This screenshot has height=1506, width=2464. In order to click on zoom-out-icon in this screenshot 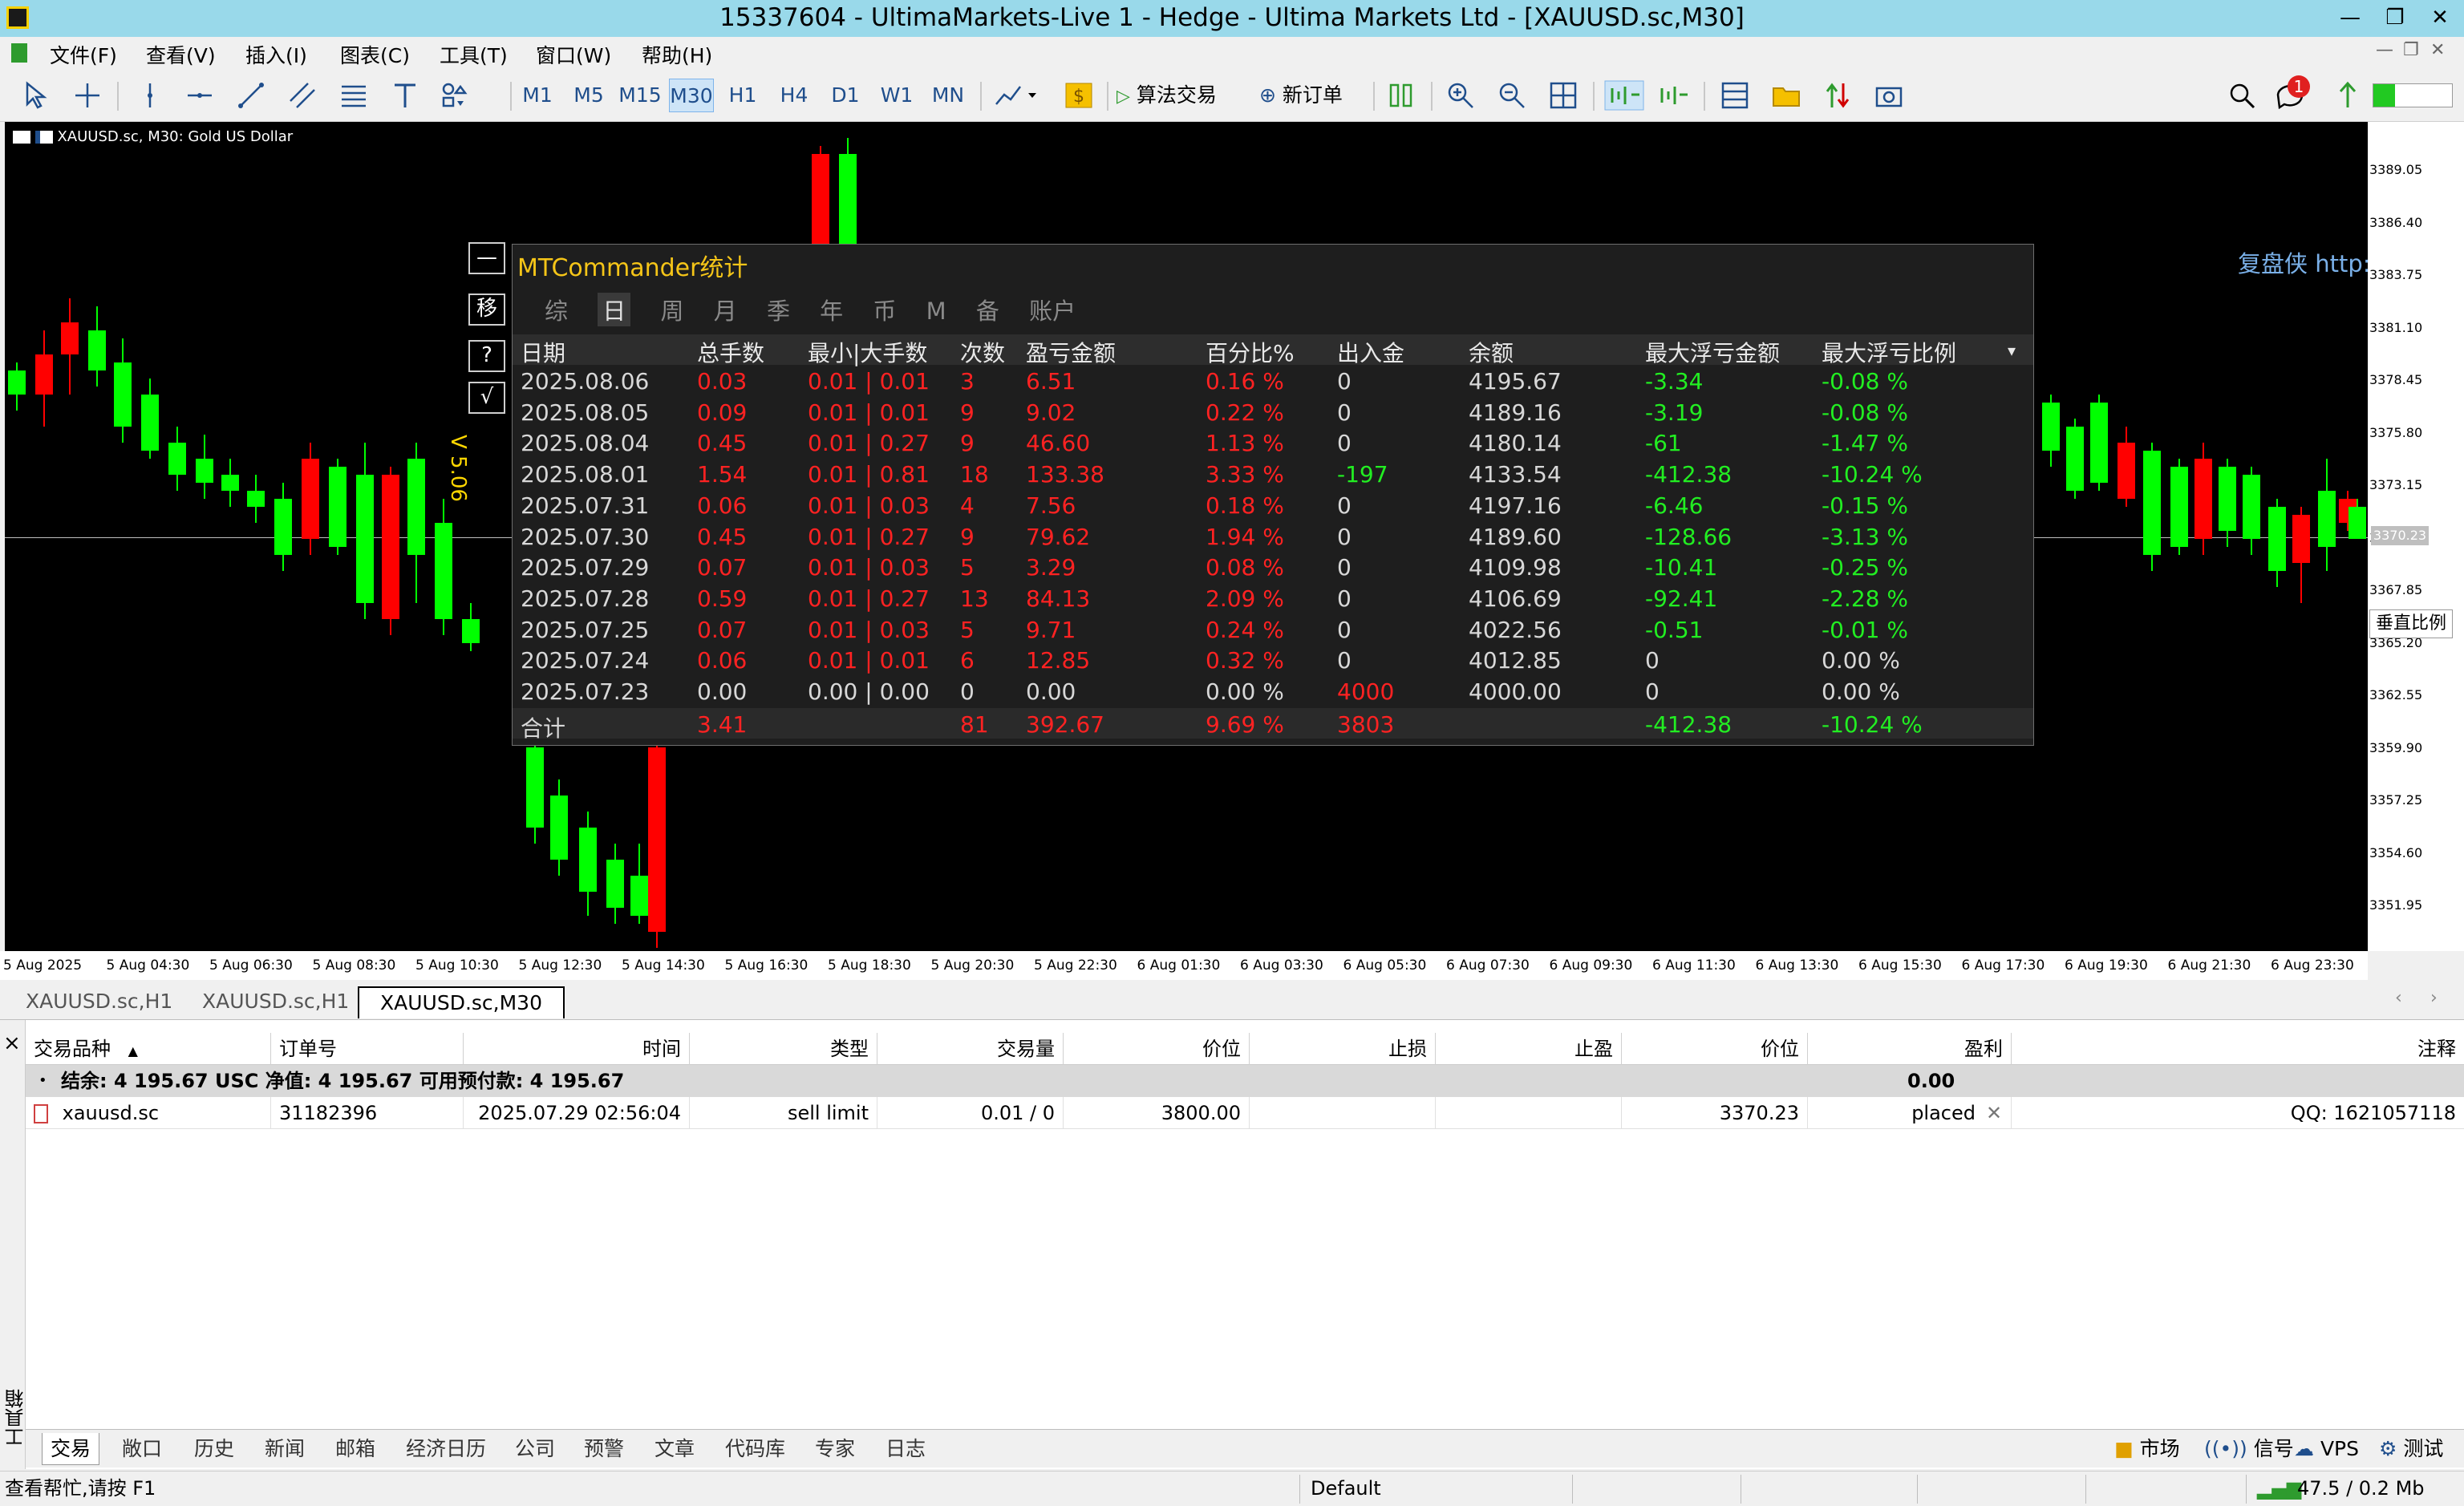, I will do `click(1512, 95)`.